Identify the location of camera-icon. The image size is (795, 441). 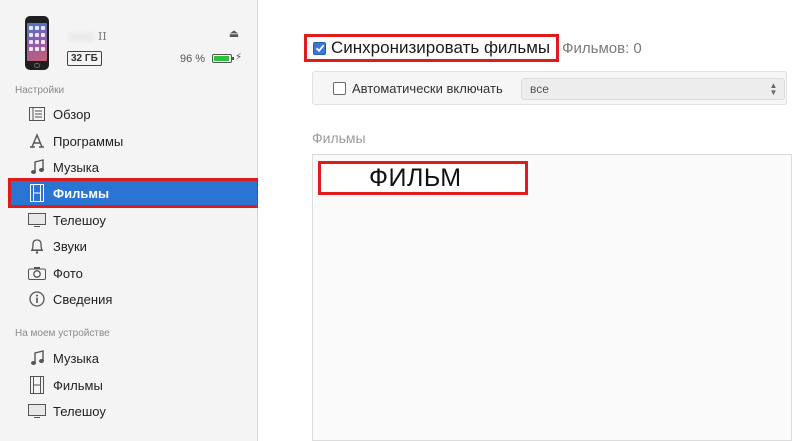
(37, 273).